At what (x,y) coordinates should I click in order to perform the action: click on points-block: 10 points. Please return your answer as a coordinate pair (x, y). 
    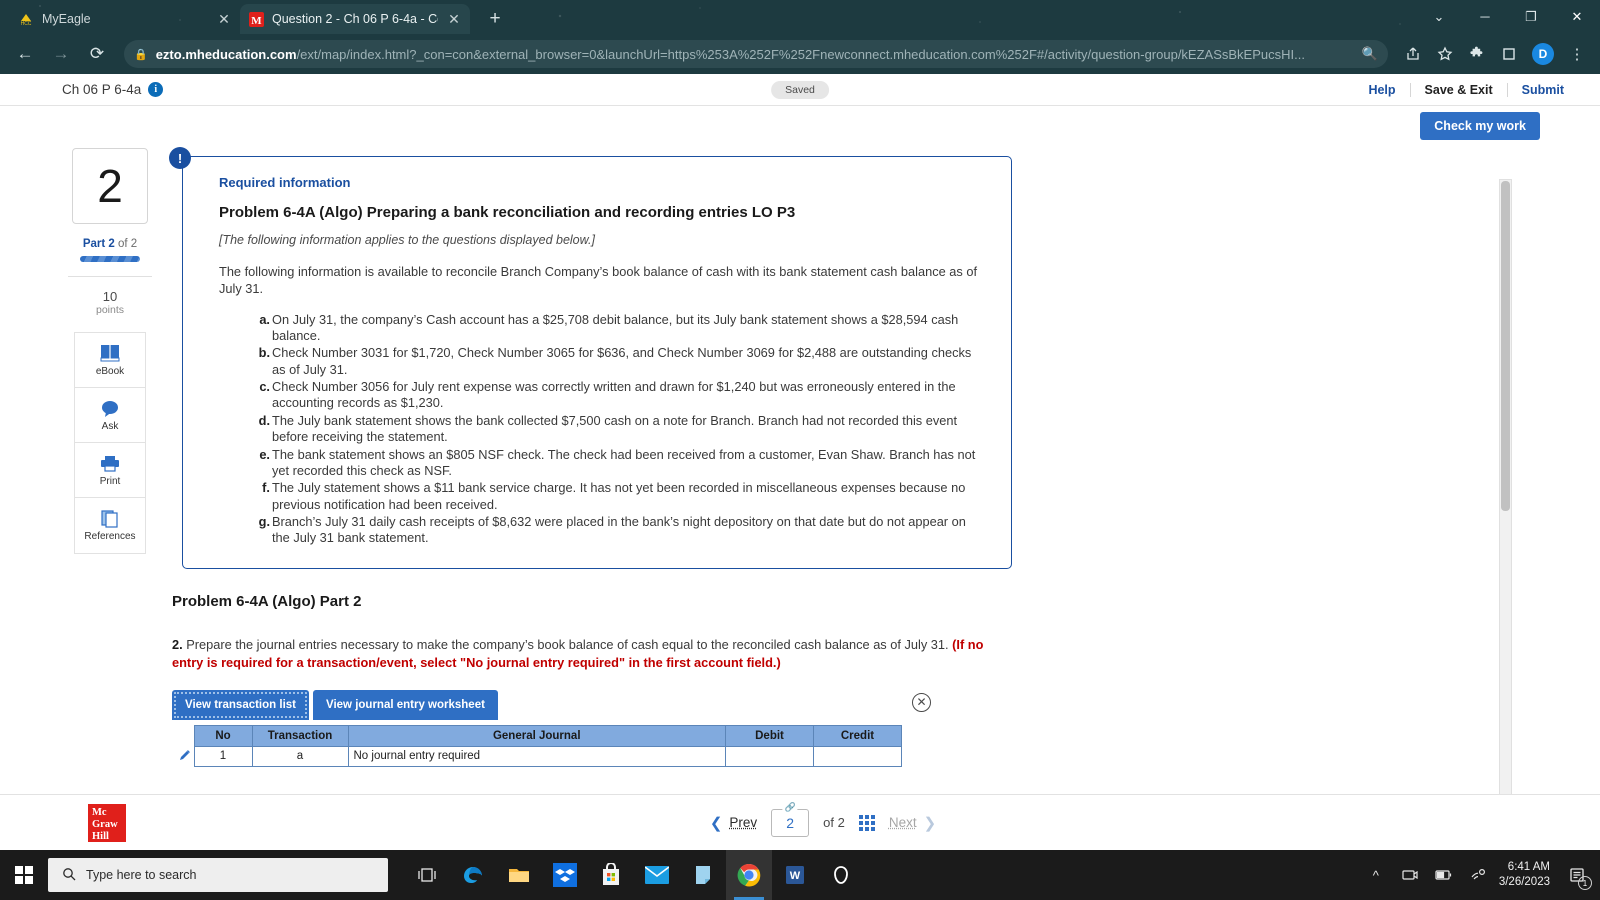
    Looking at the image, I should click on (110, 302).